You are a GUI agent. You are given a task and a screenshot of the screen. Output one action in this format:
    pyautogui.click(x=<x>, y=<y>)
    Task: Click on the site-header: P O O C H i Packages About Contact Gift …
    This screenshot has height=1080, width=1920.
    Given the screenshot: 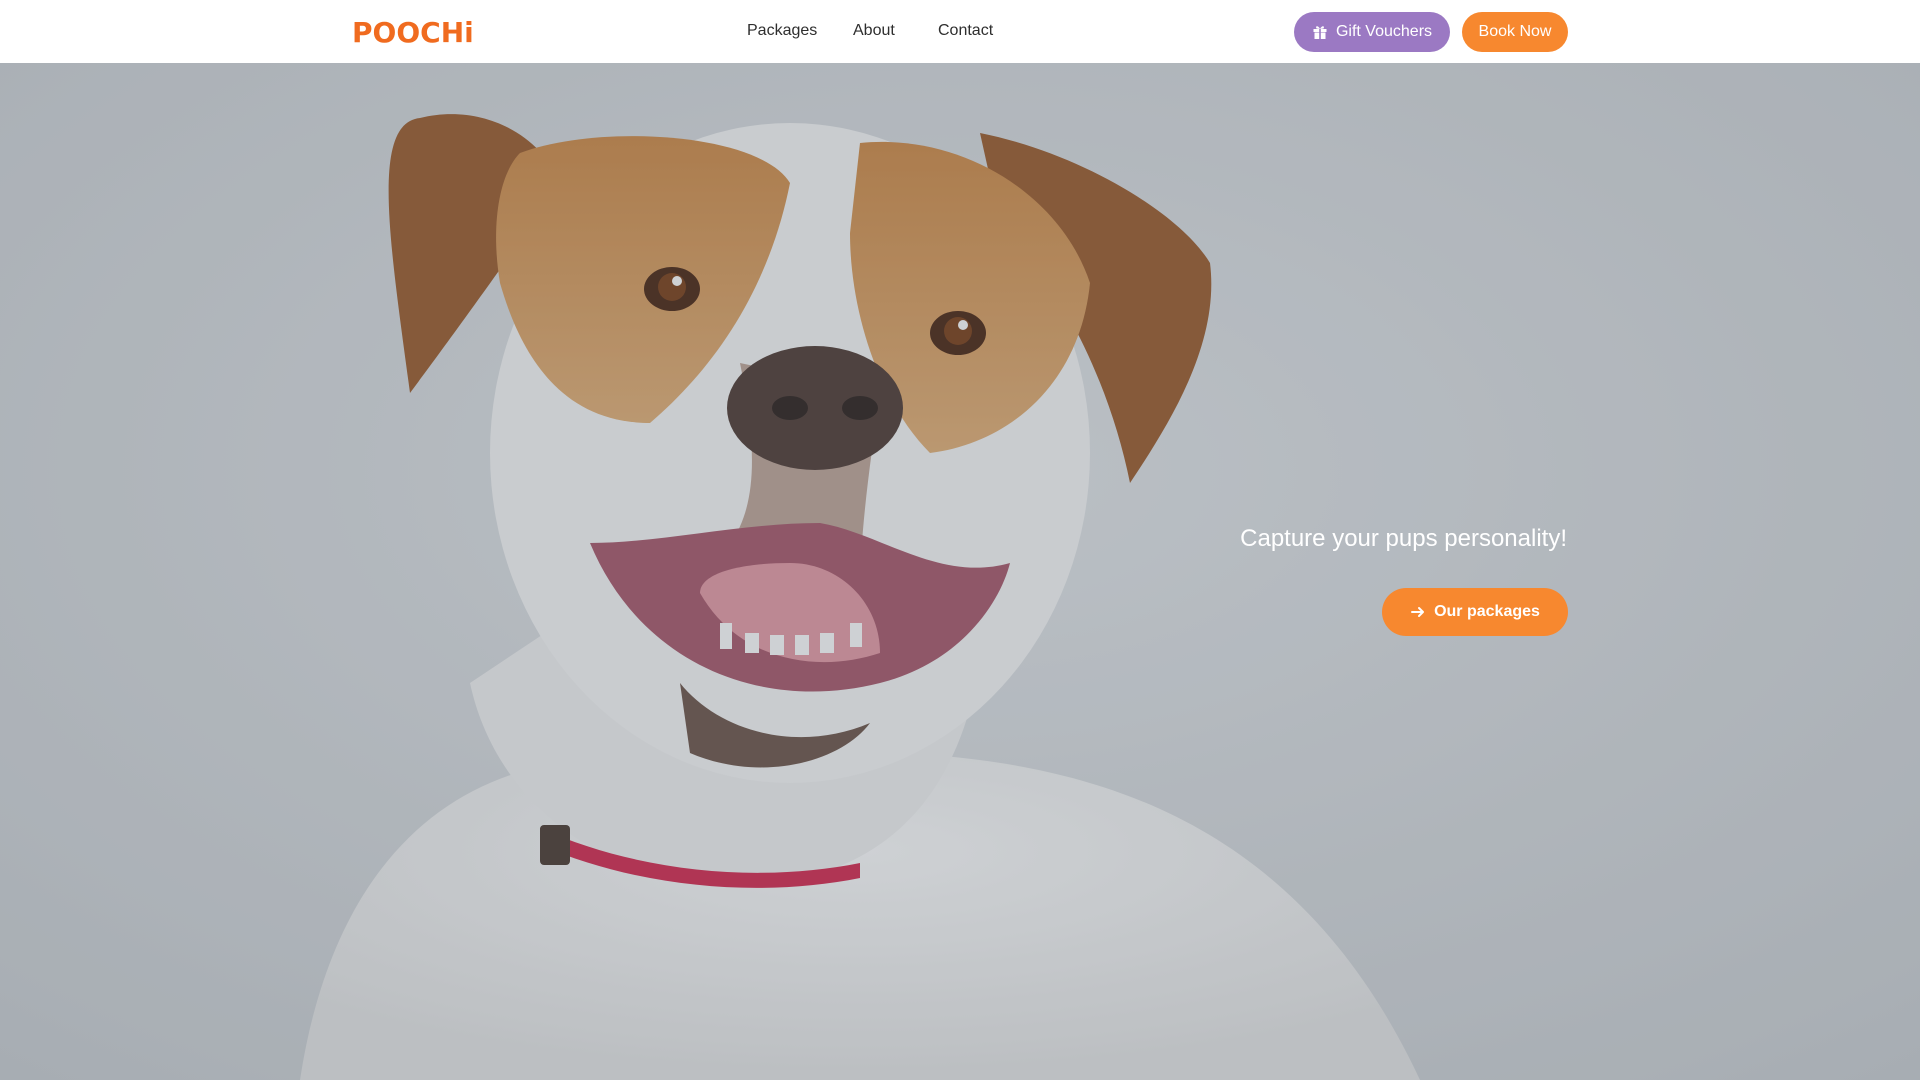 What is the action you would take?
    pyautogui.click(x=960, y=31)
    